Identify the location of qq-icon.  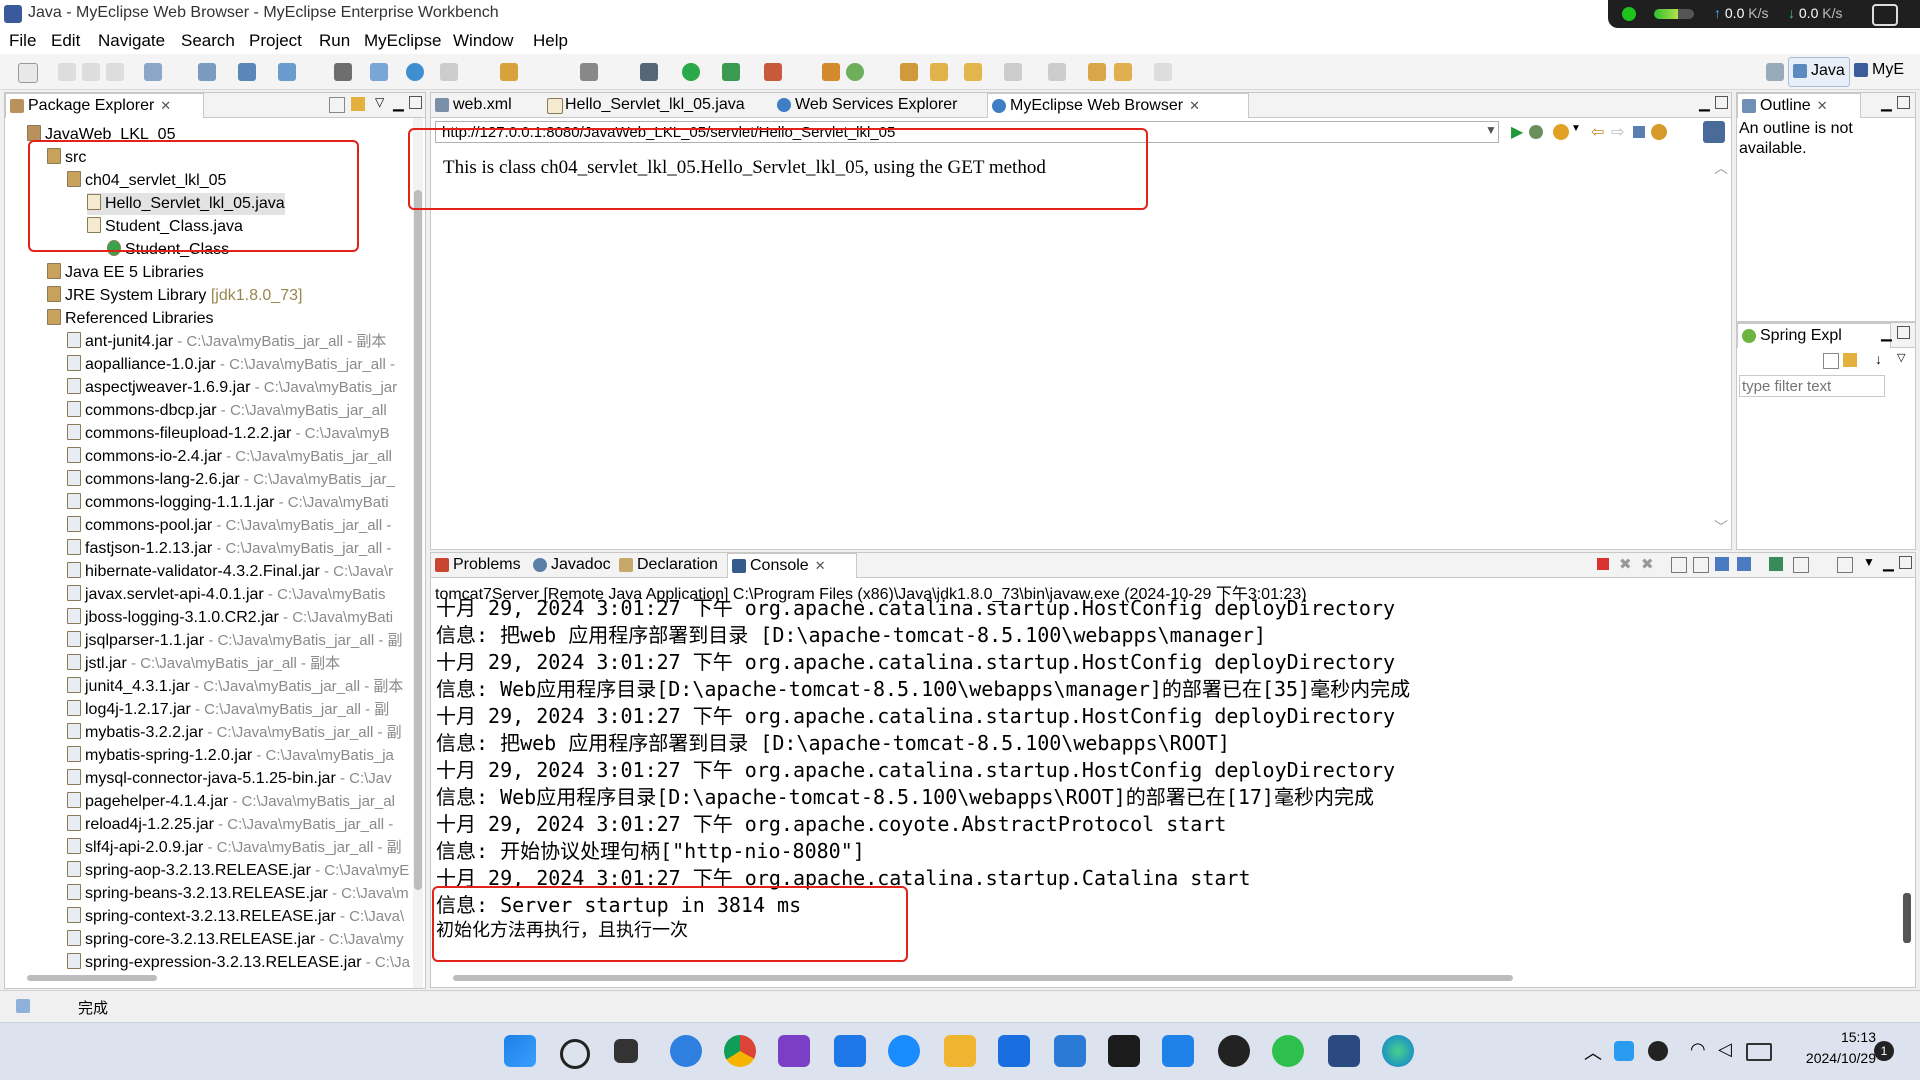
(1234, 1051).